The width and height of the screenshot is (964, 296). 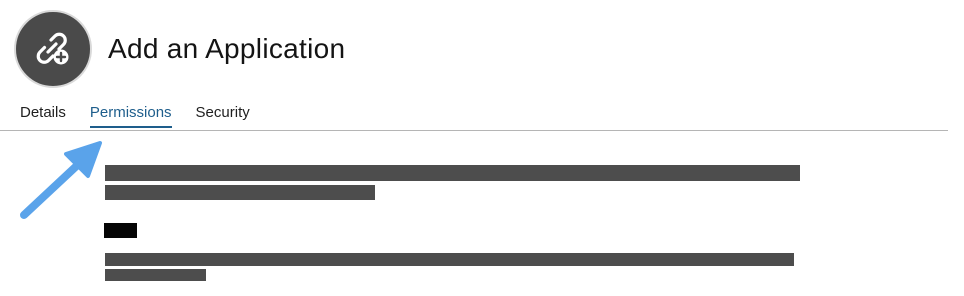 What do you see at coordinates (61, 180) in the screenshot?
I see `arrow-pointer-icon` at bounding box center [61, 180].